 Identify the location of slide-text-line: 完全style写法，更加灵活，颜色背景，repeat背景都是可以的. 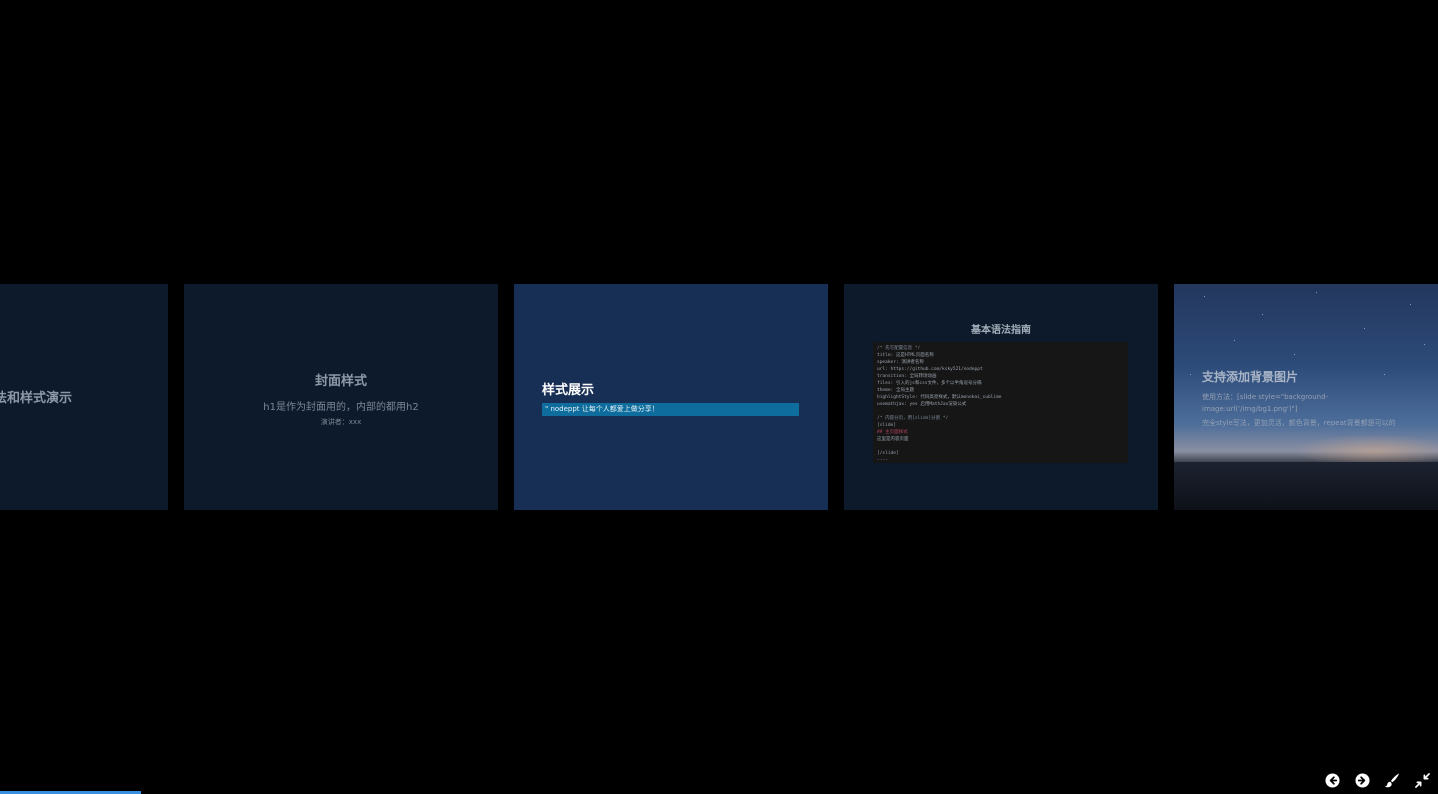
(1299, 423).